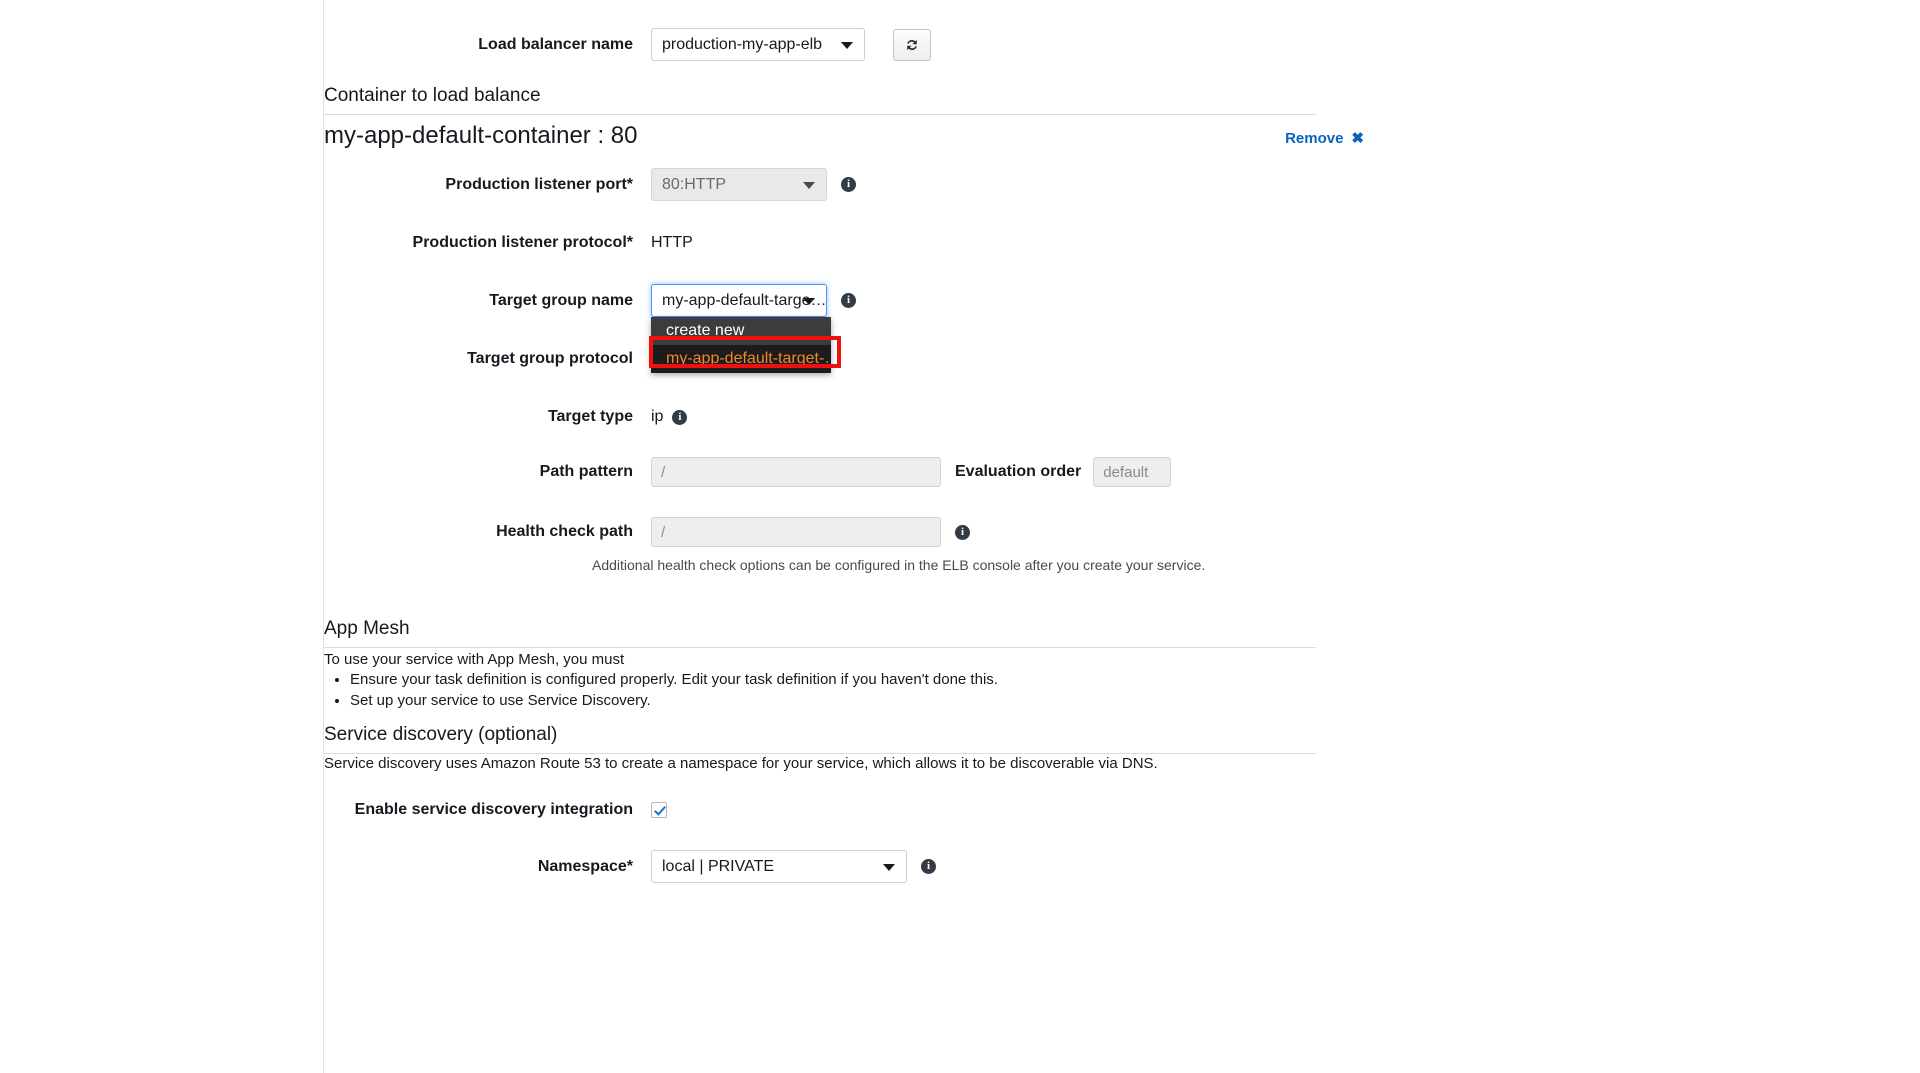 The height and width of the screenshot is (1073, 1920). Describe the element at coordinates (820, 739) in the screenshot. I see `service-discovery-heading-wrap: Service discovery (optional)` at that location.